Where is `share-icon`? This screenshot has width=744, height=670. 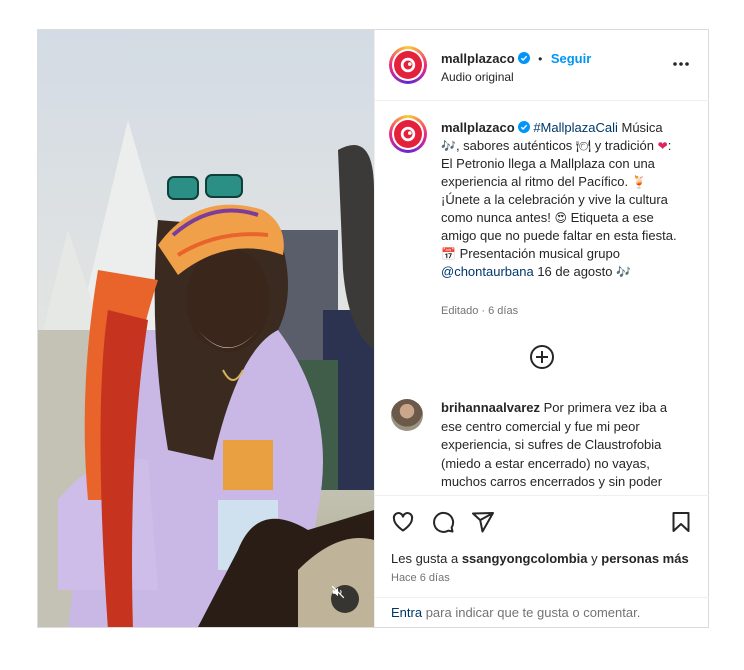
share-icon is located at coordinates (483, 522).